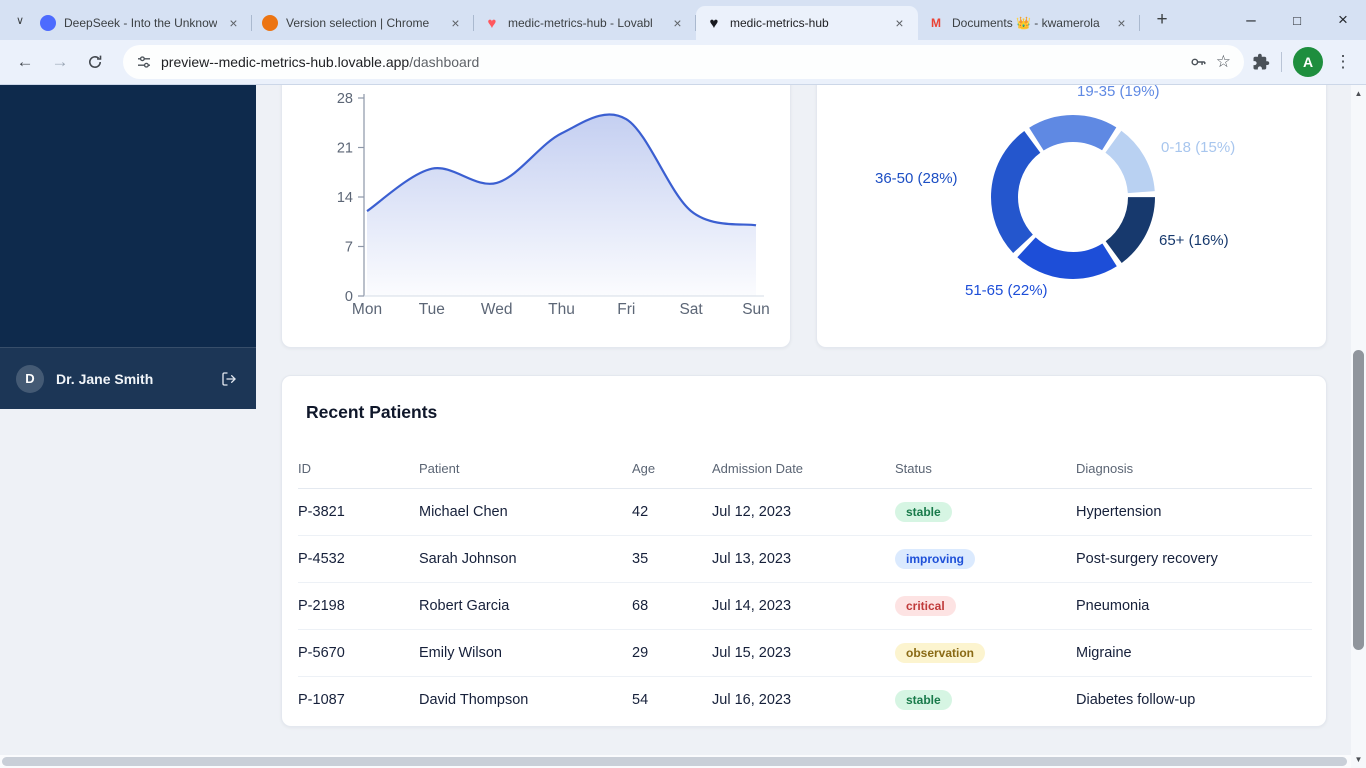 The width and height of the screenshot is (1366, 768). I want to click on tab-deepseek: DeepSeek - Into the Unknow, so click(141, 23).